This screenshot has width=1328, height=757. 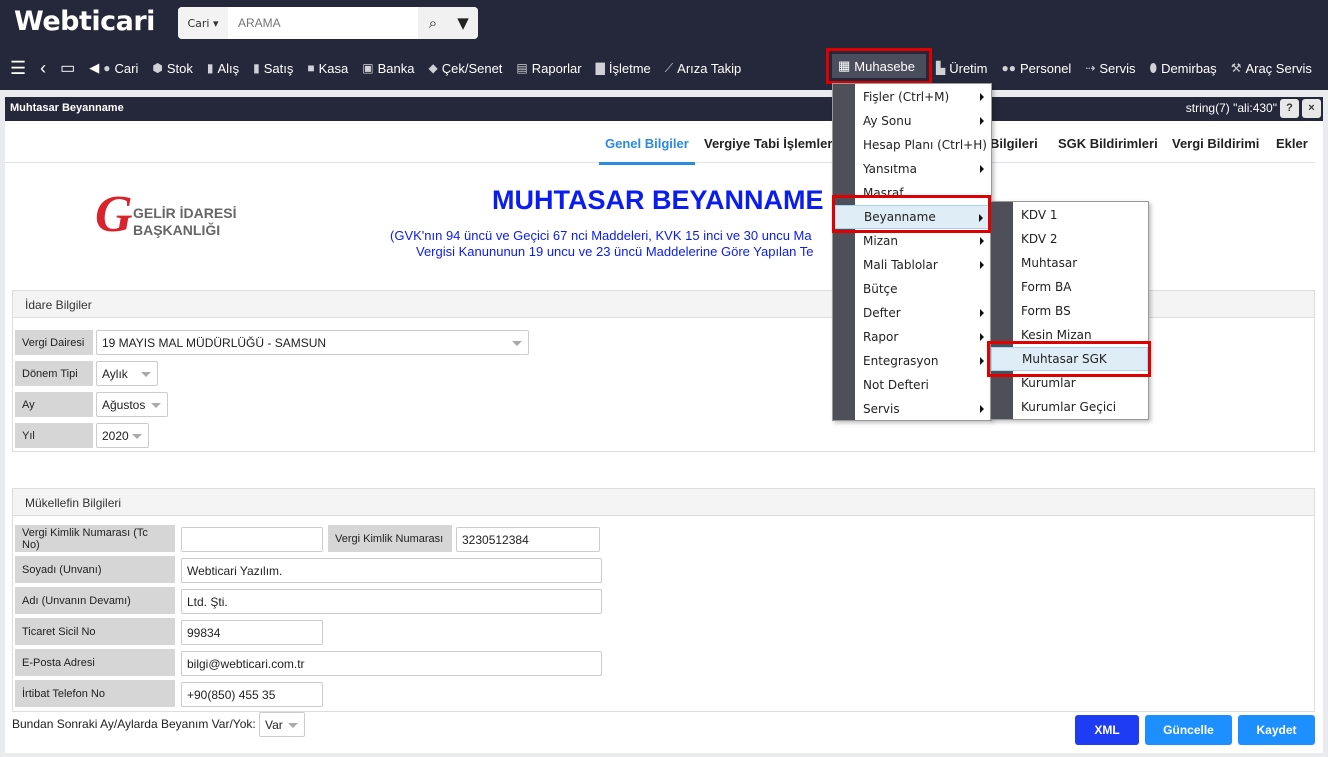 What do you see at coordinates (203, 23) in the screenshot?
I see `search-scope-select: Cari ▾` at bounding box center [203, 23].